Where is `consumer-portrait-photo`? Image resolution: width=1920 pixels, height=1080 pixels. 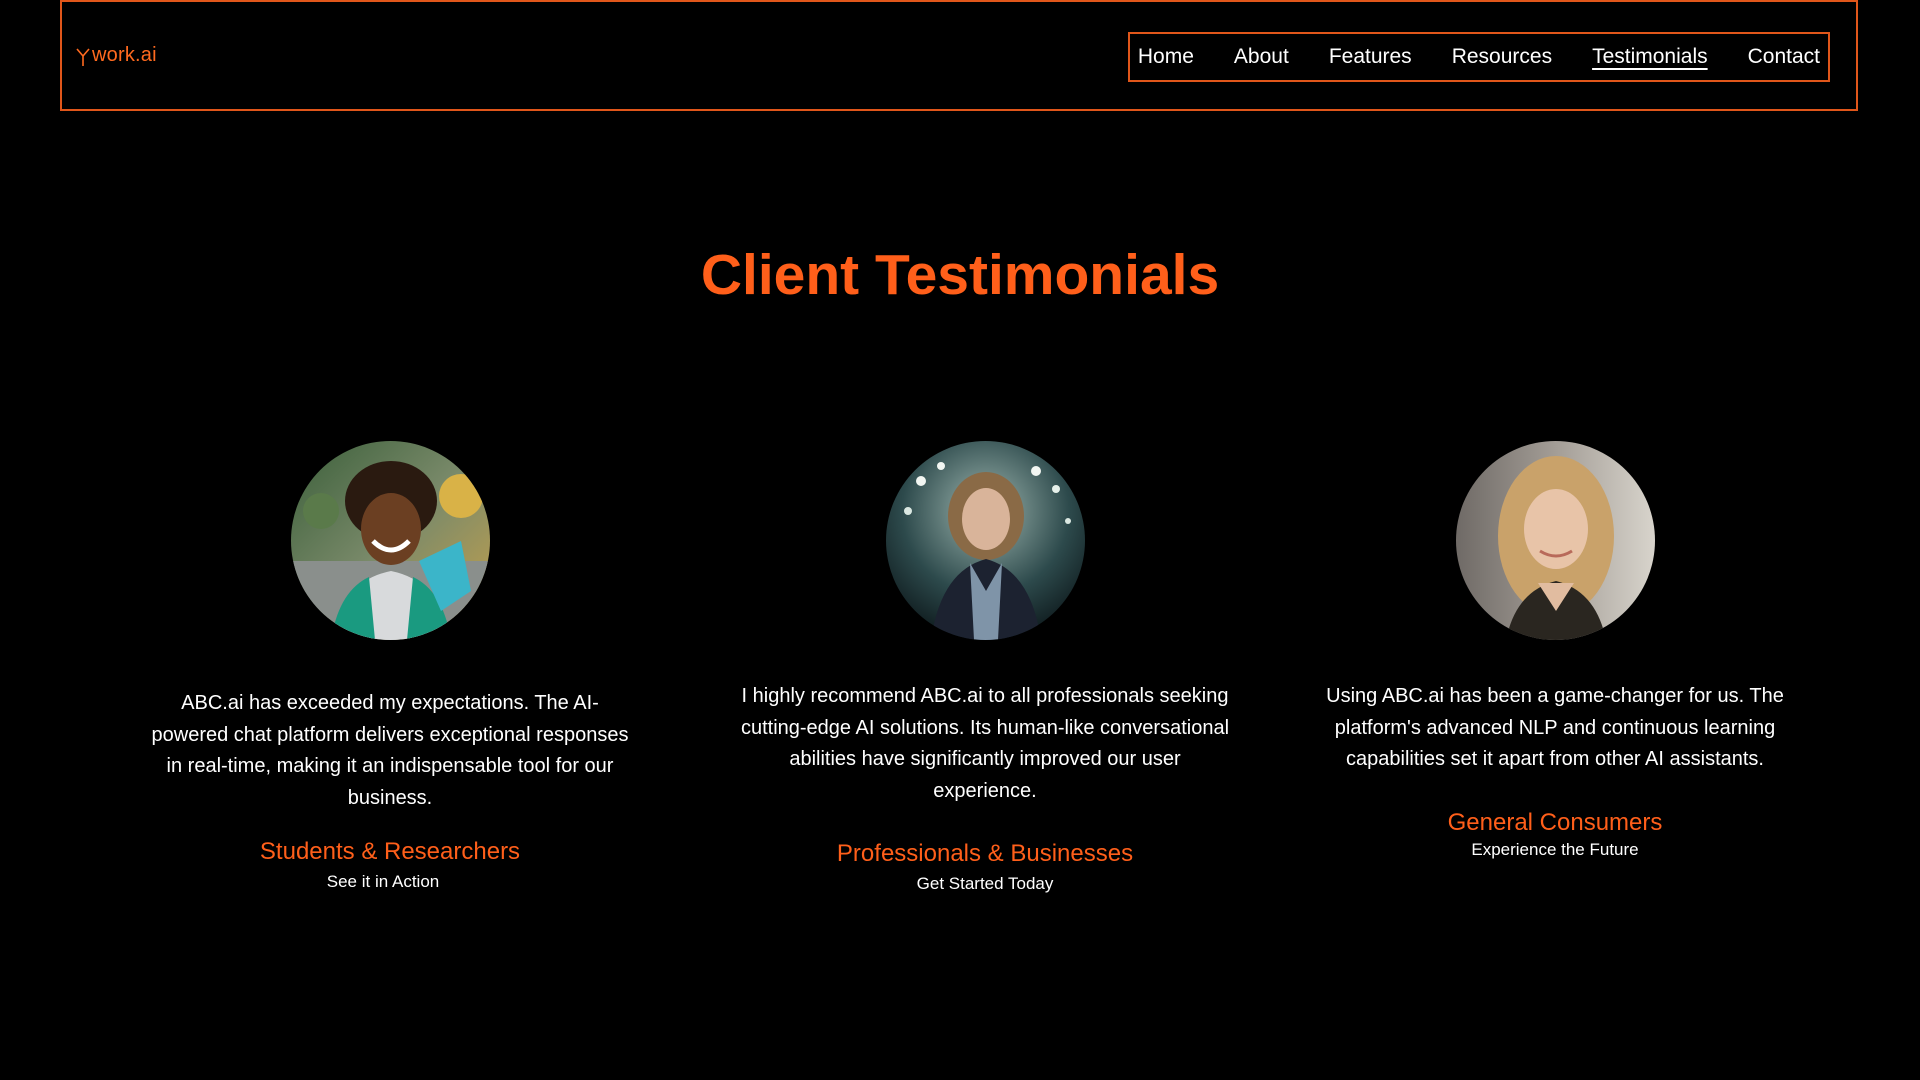
consumer-portrait-photo is located at coordinates (1555, 540).